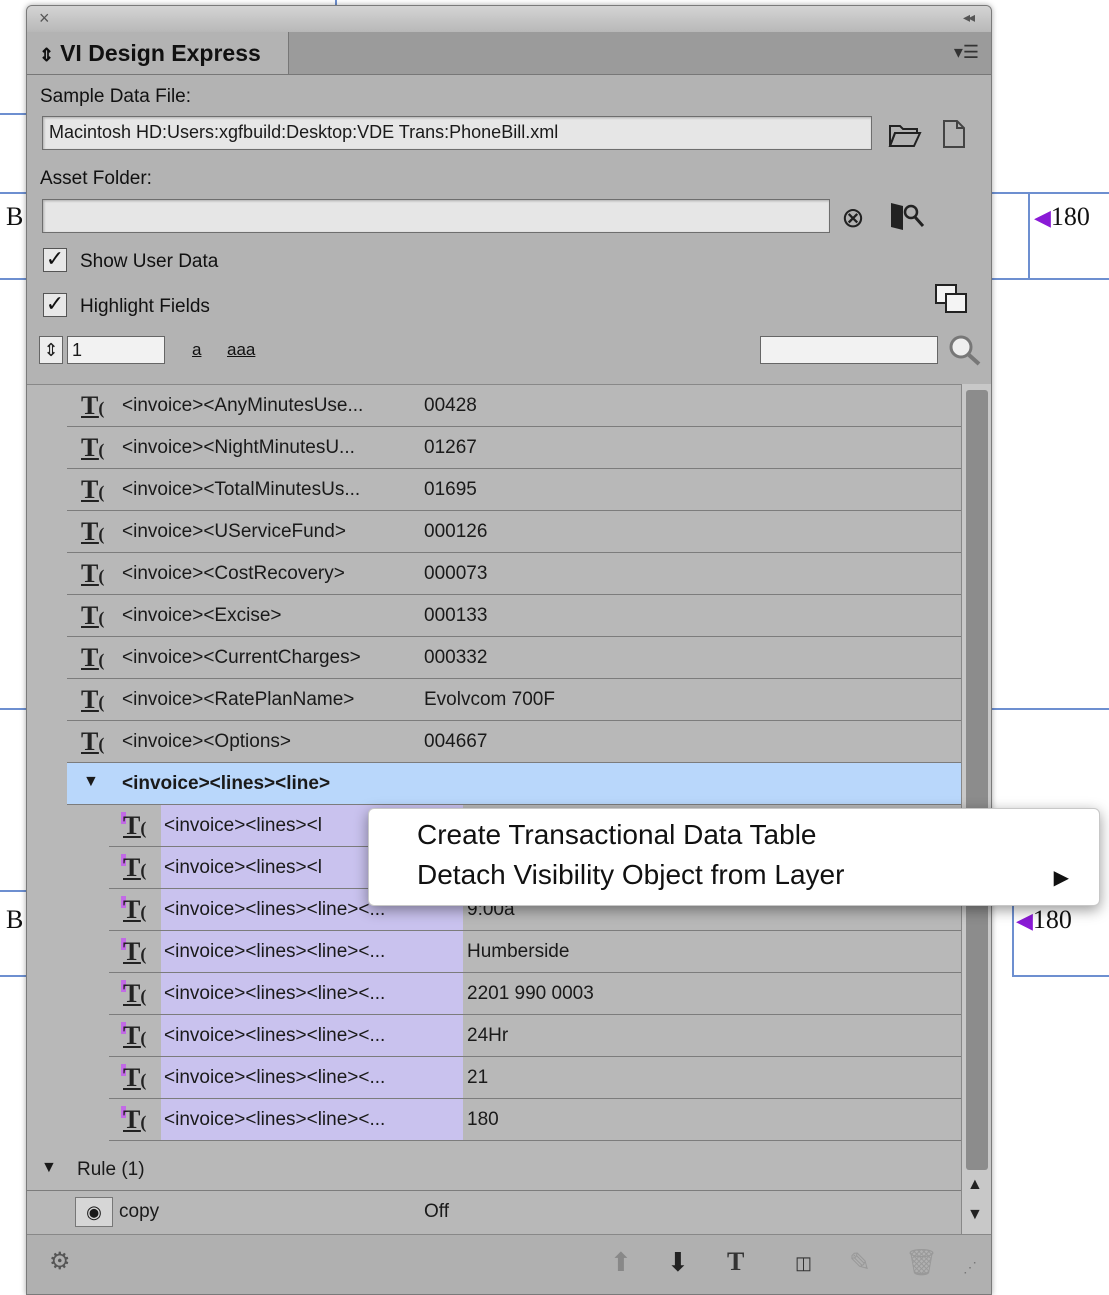  I want to click on menu-item-create-transactional-table: Create Transactional Data Table, so click(617, 835).